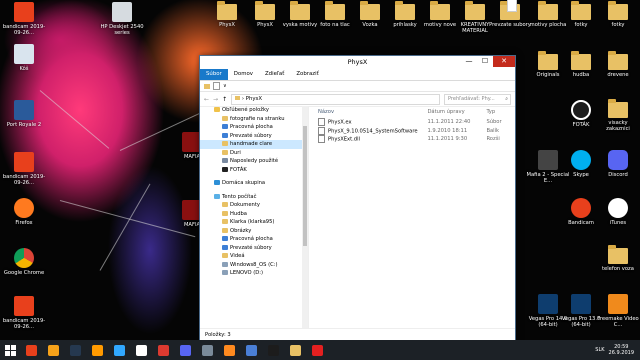  Describe the element at coordinates (254, 110) in the screenshot. I see `nav-item: Obľúbené položky` at that location.